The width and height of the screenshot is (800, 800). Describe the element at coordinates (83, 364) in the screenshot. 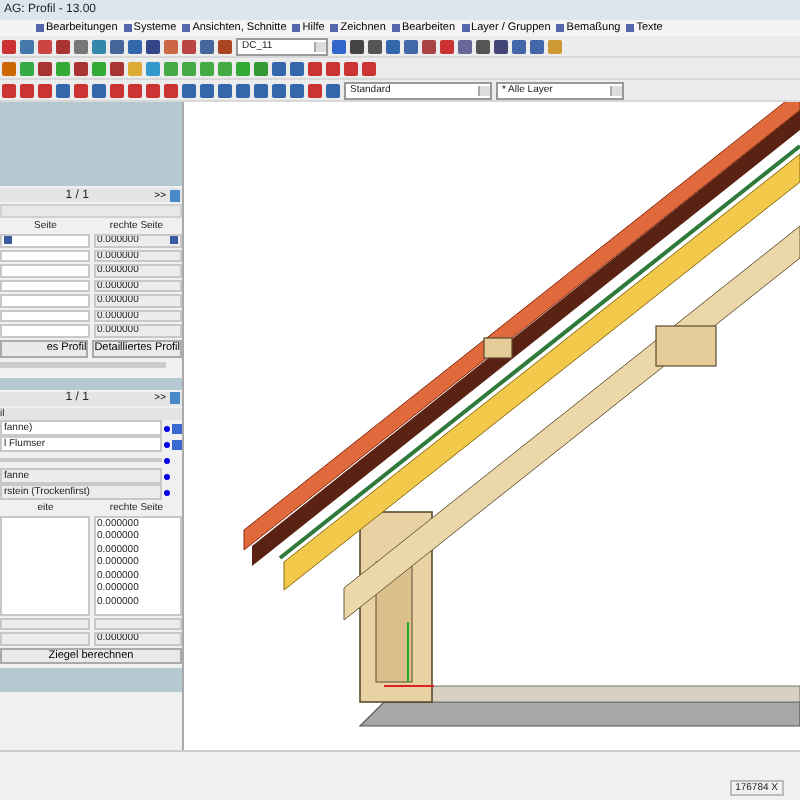

I see `scroll-bar` at that location.